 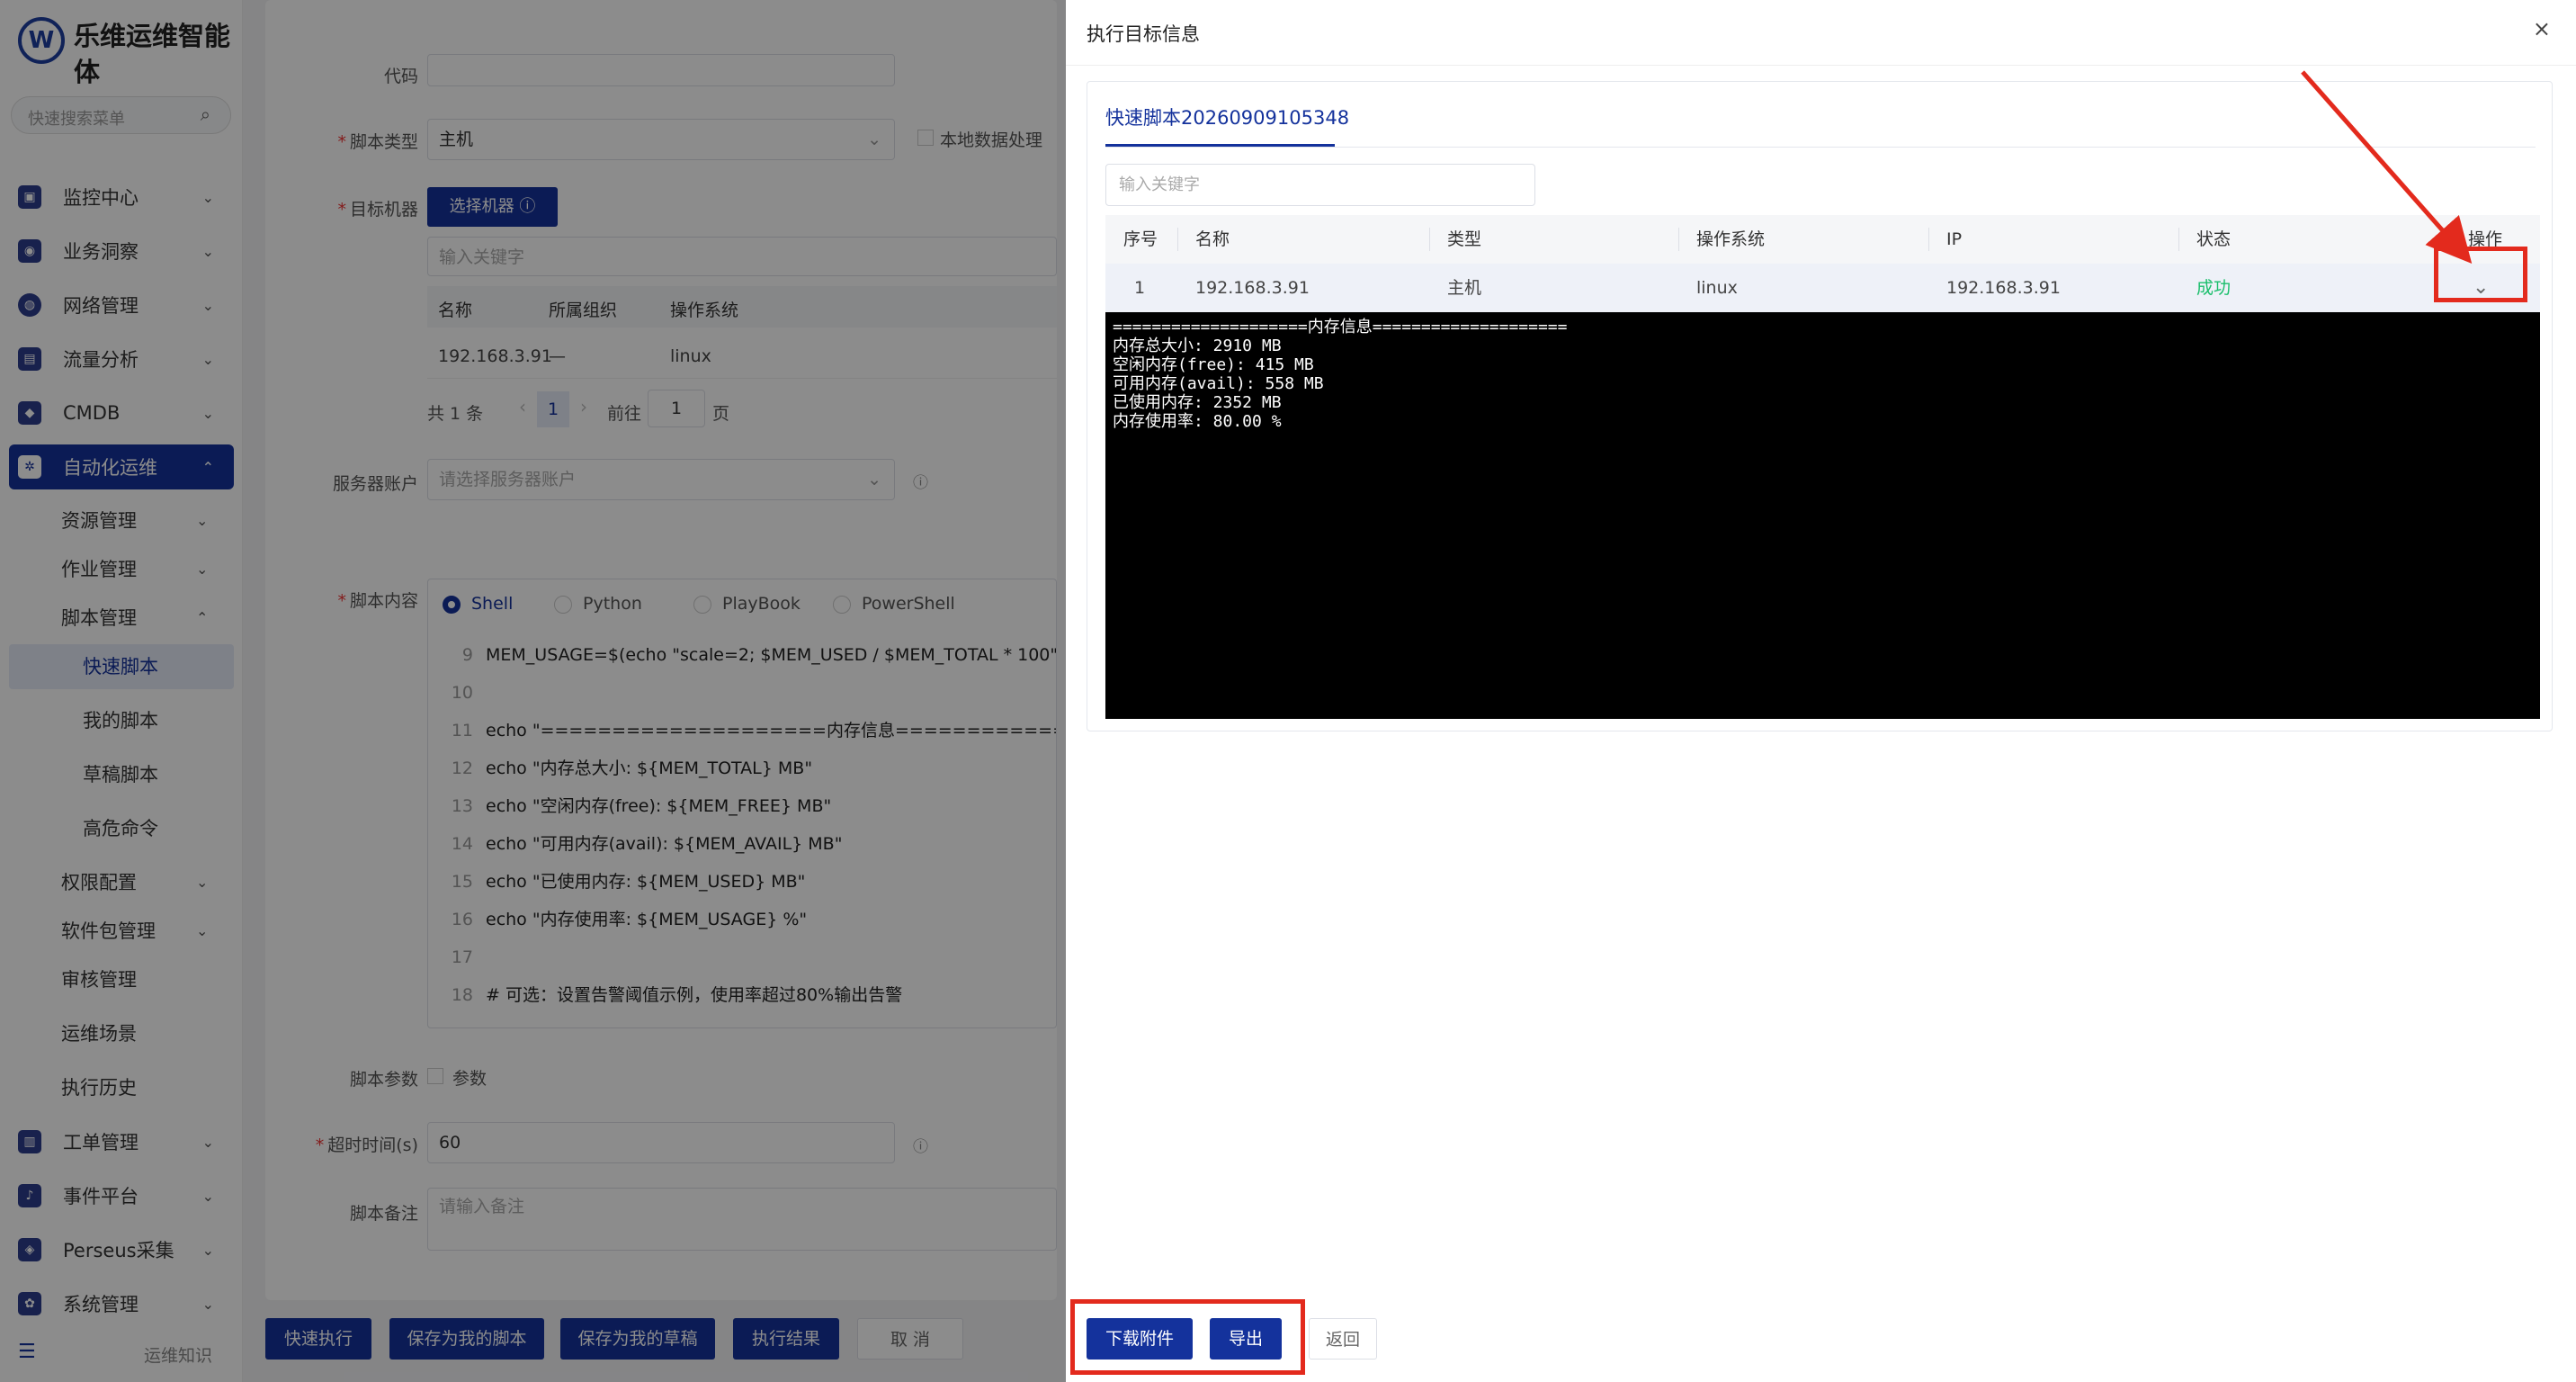 What do you see at coordinates (1197, 402) in the screenshot?
I see `terminal-line: 已使用内存: 2352 MB` at bounding box center [1197, 402].